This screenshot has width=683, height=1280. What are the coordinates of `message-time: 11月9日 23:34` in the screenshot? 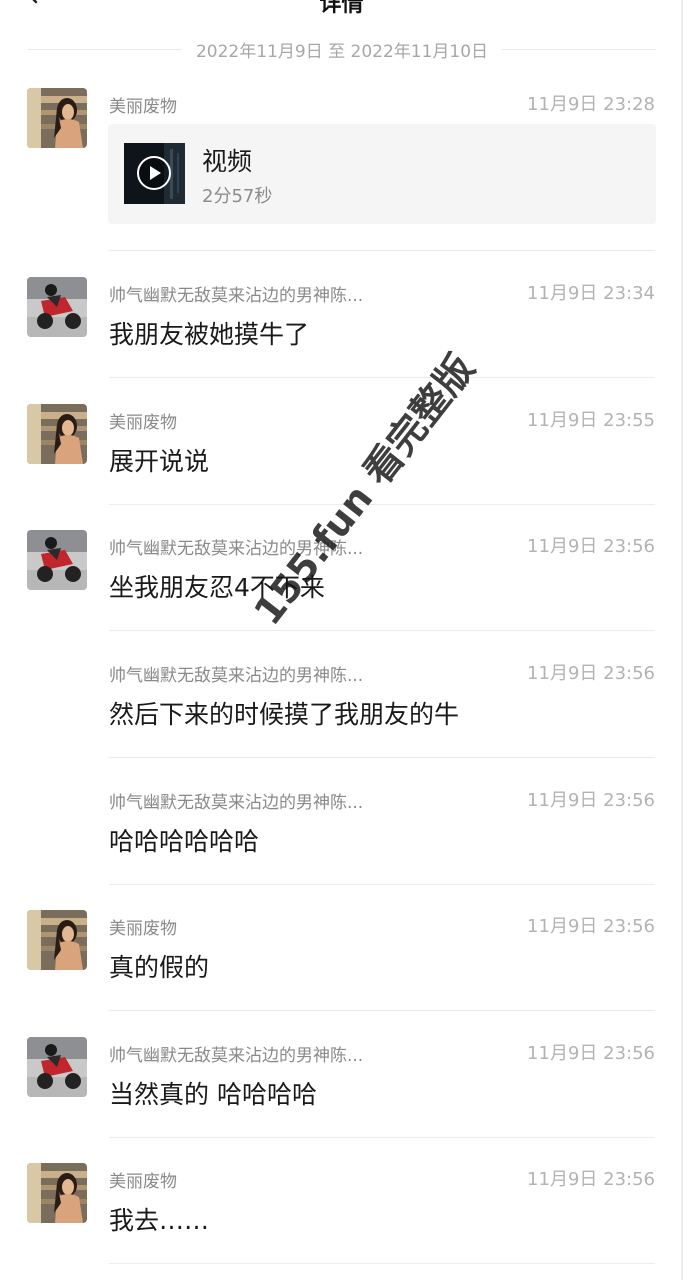 It's located at (591, 293).